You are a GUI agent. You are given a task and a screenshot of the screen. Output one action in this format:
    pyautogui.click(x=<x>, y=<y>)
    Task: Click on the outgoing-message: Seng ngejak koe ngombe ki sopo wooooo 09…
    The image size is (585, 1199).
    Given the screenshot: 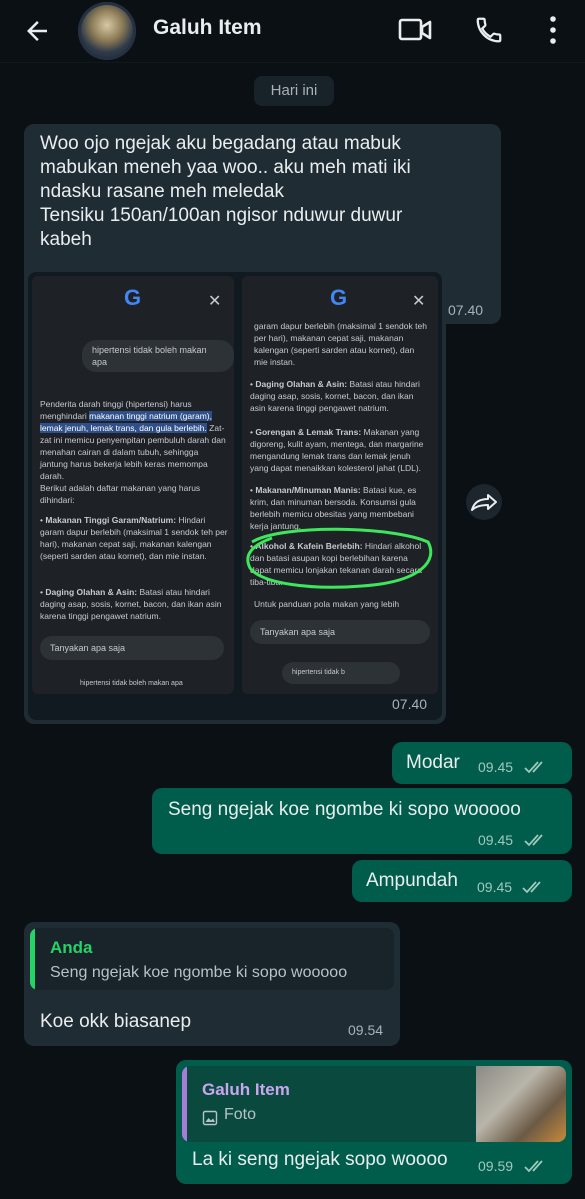 What is the action you would take?
    pyautogui.click(x=362, y=821)
    